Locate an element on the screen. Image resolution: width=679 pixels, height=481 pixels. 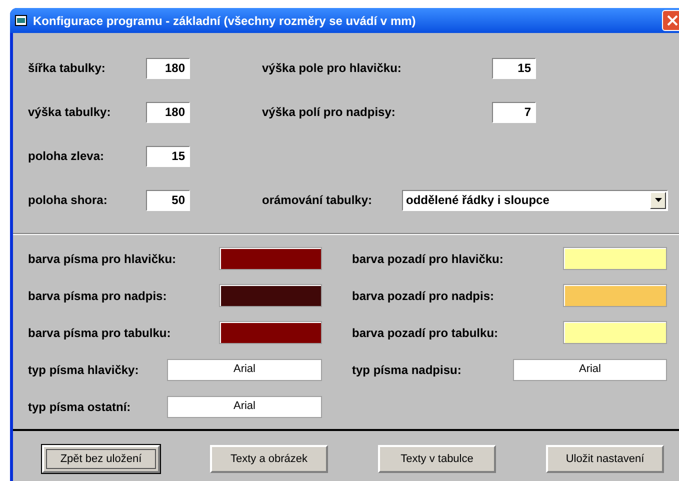
dialog-button: Zpět bez uložení is located at coordinates (101, 459).